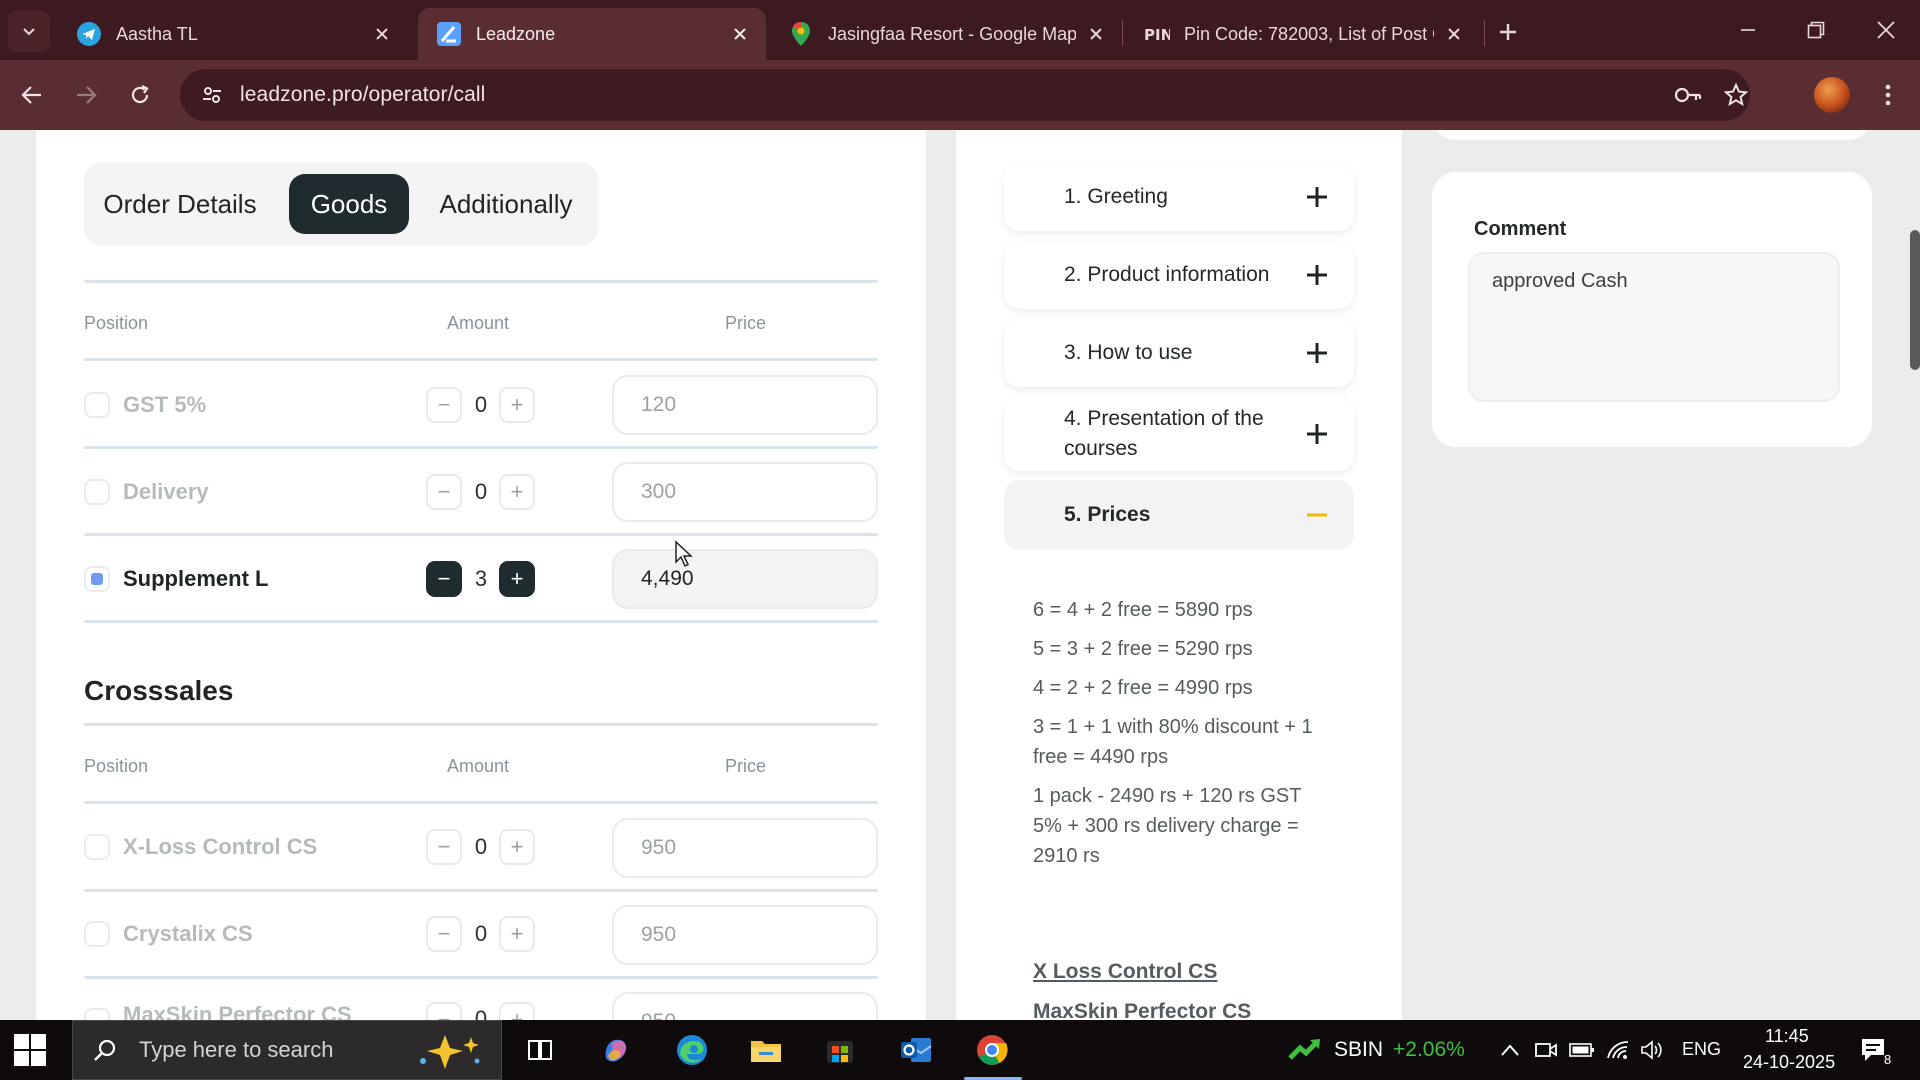 The image size is (1920, 1080). What do you see at coordinates (992, 1050) in the screenshot?
I see `chrome-icon` at bounding box center [992, 1050].